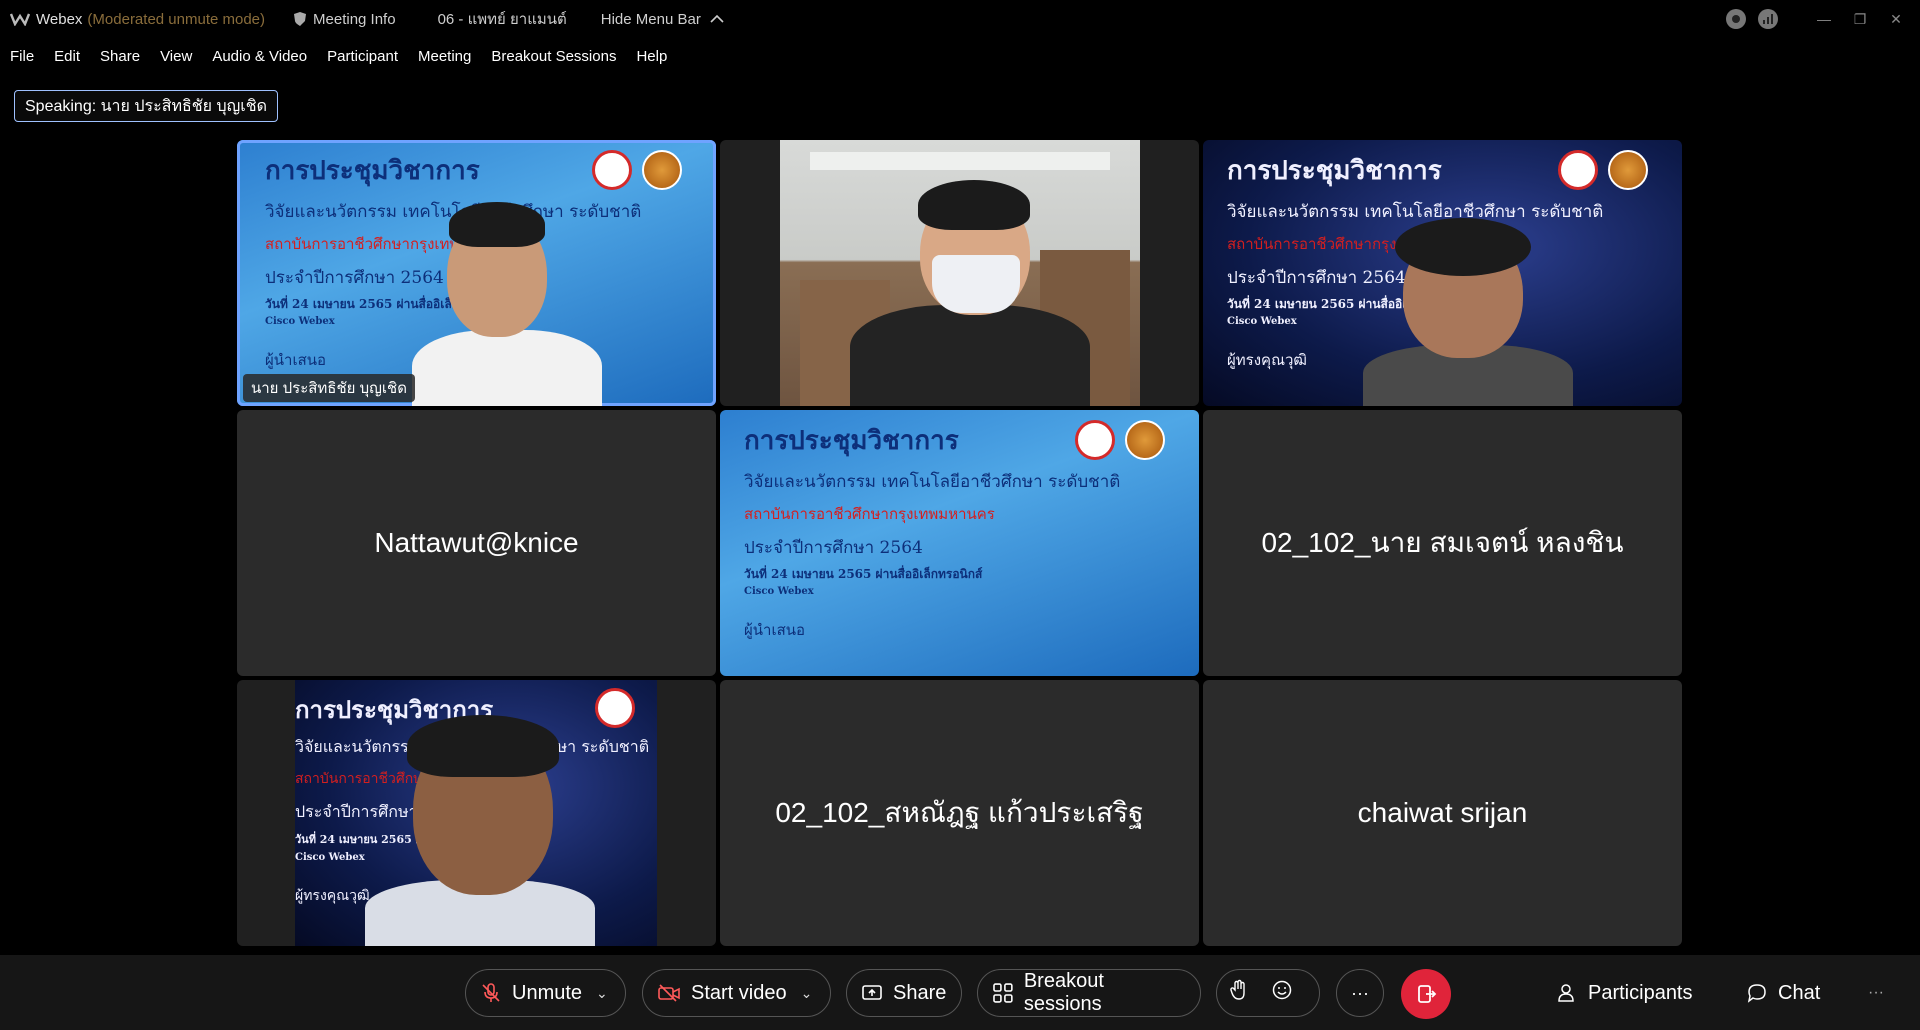 This screenshot has height=1030, width=1920. I want to click on reactions-group, so click(1268, 993).